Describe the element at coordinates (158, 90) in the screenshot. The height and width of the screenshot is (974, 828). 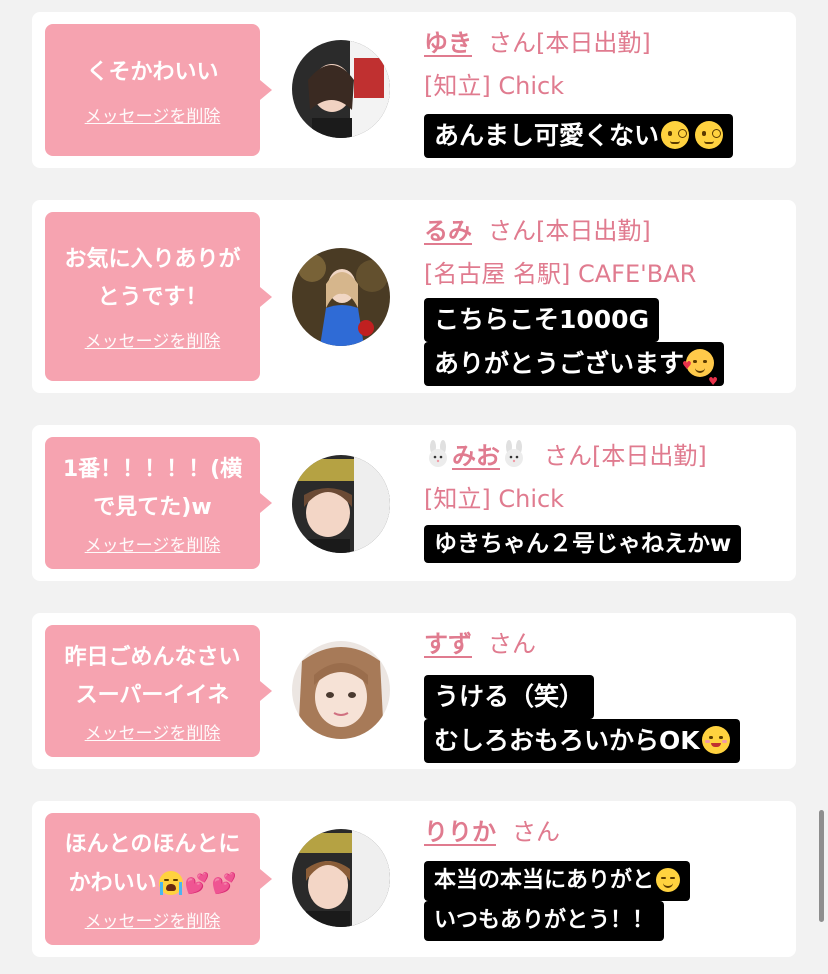
I see `sent-message-bubble: くそかわいい メッセージを削除` at that location.